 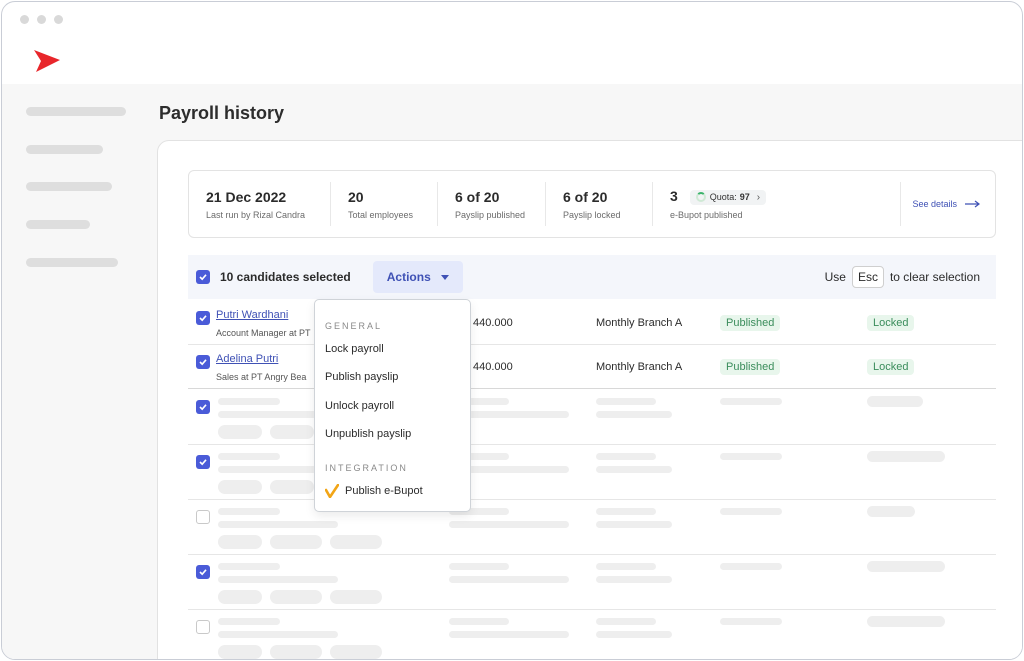 I want to click on stat-label: Payslip locked, so click(x=592, y=214).